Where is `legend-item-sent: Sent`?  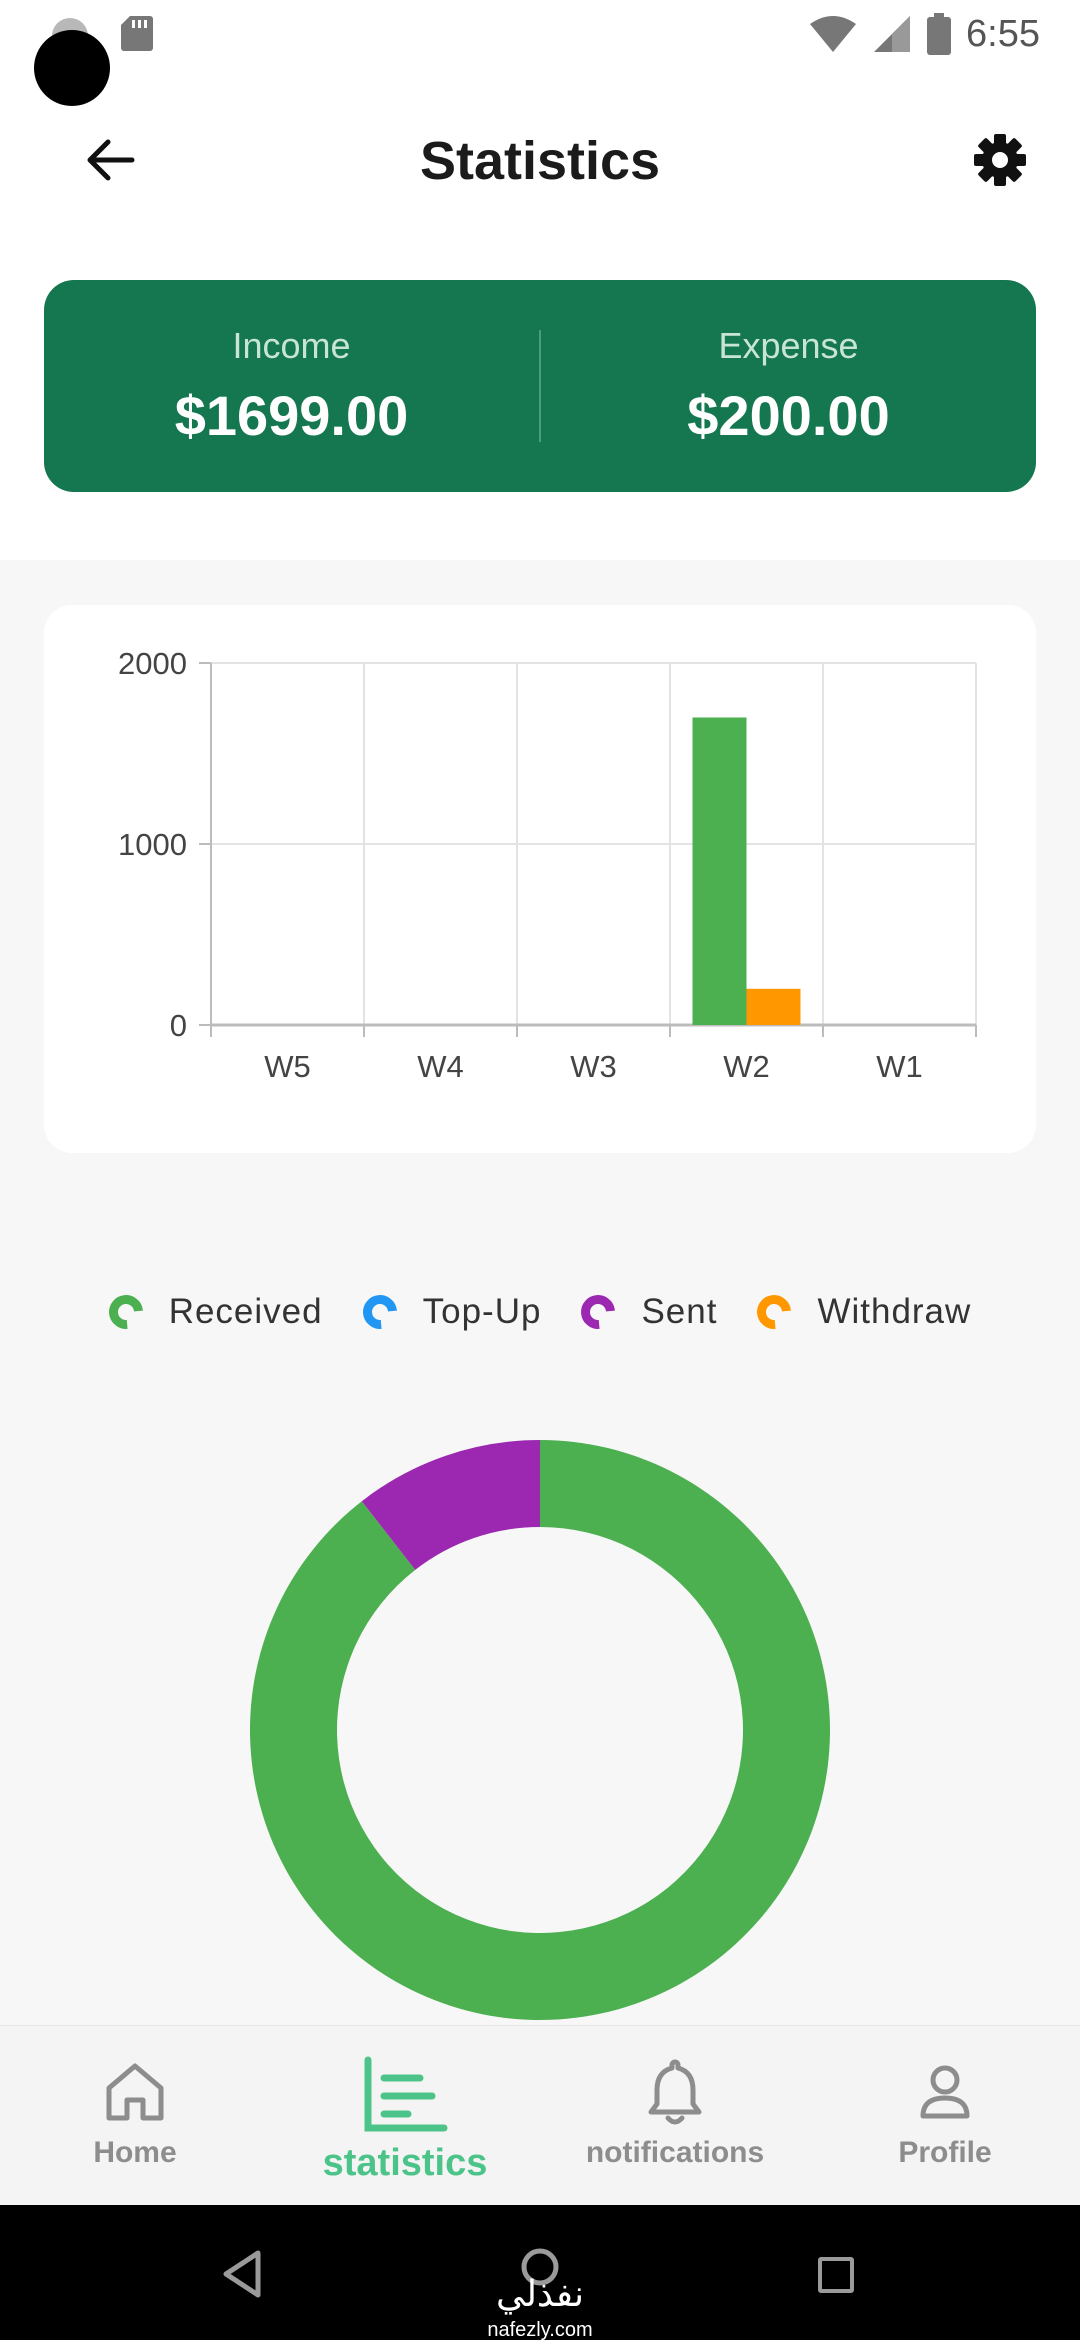 legend-item-sent: Sent is located at coordinates (646, 1312).